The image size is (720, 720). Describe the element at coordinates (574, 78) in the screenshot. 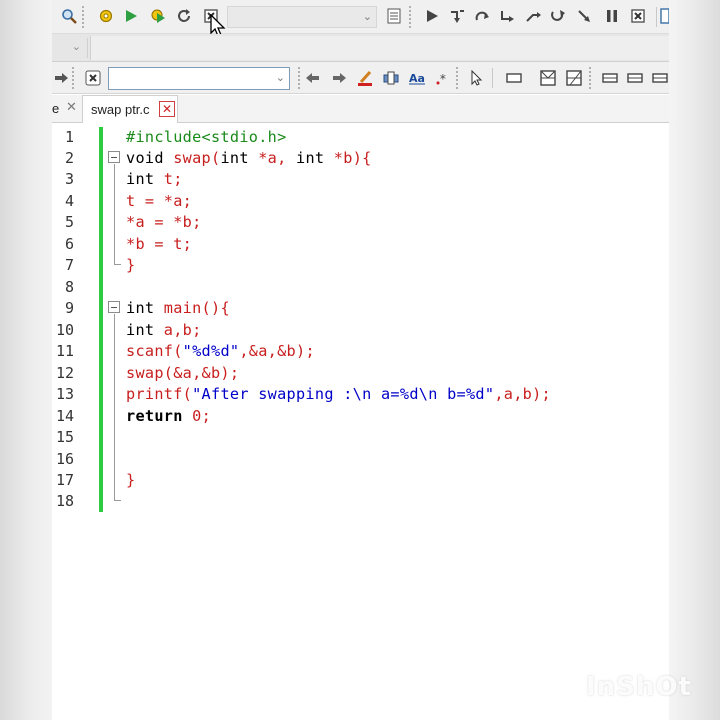

I see `select-column-icon` at that location.